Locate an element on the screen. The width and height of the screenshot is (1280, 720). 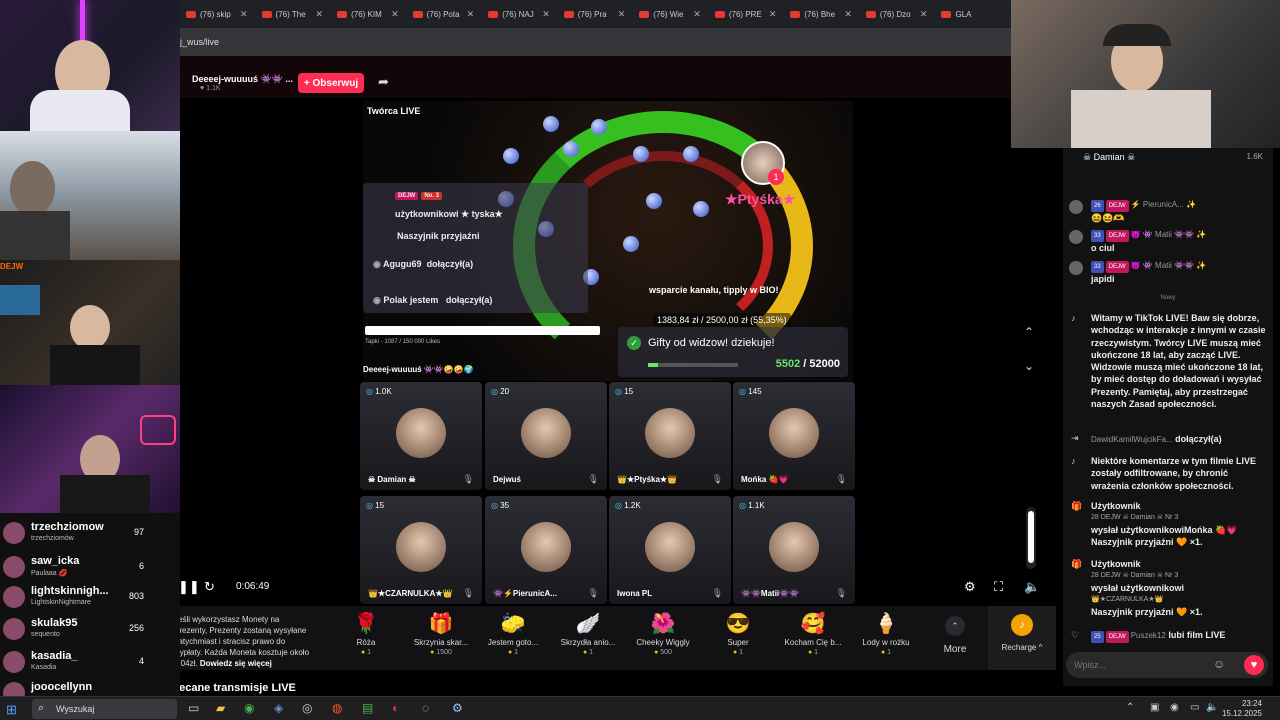
browser-tab: (76) Dzo ✕ is located at coordinates (897, 14).